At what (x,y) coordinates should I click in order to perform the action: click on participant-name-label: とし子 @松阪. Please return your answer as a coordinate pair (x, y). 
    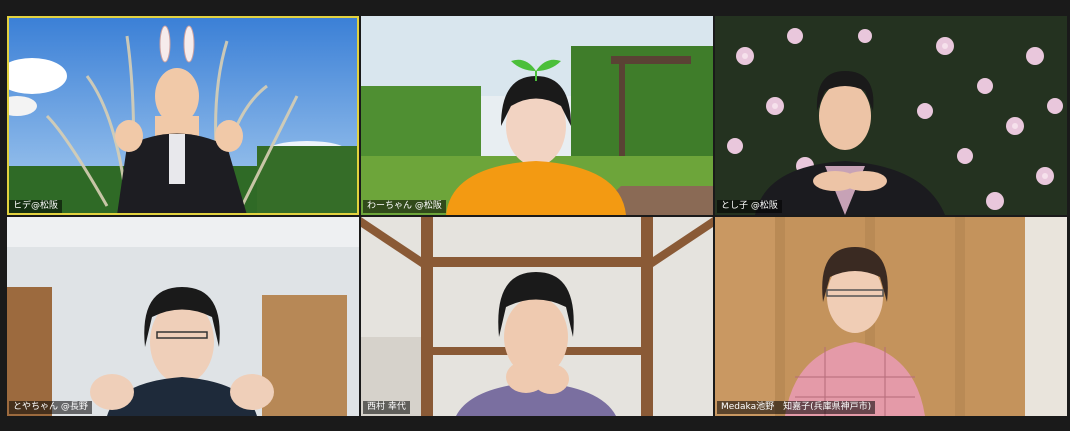
    Looking at the image, I should click on (749, 206).